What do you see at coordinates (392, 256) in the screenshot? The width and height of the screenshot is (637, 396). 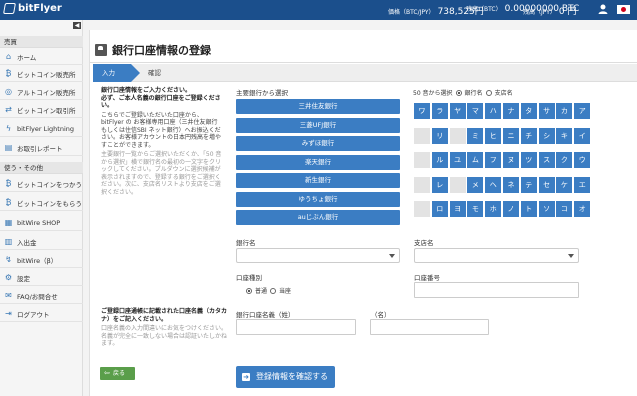 I see `chevron-down-icon` at bounding box center [392, 256].